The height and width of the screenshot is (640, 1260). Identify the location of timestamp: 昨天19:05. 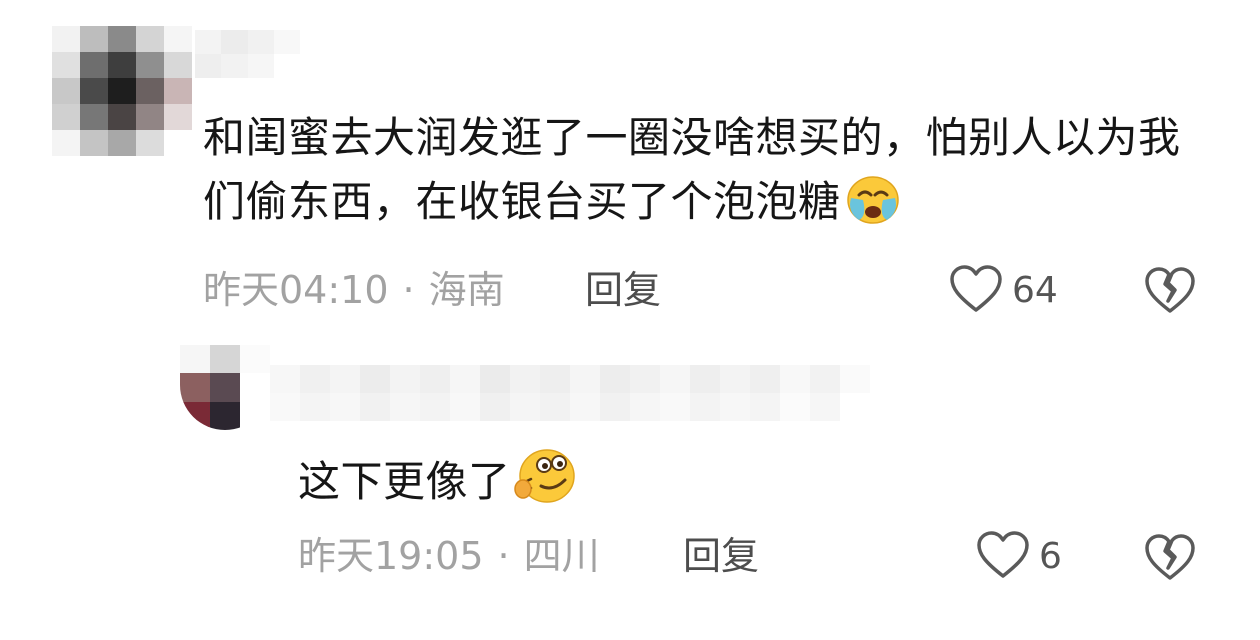
(391, 556).